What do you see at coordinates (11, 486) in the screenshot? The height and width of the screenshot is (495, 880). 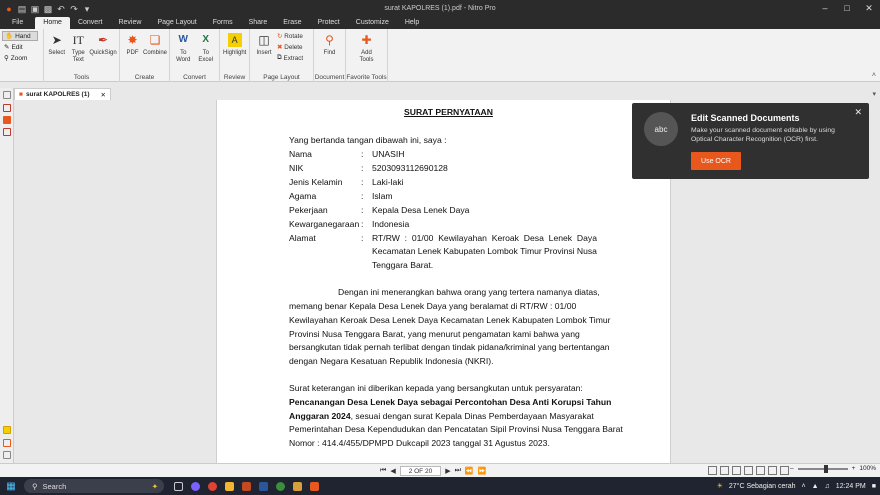 I see `windows-start-icon: ▦` at bounding box center [11, 486].